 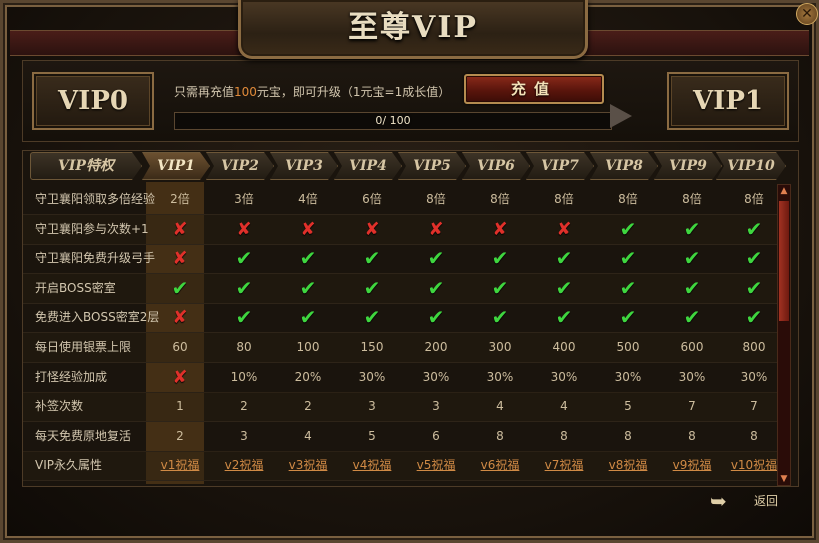 I want to click on attribute-link: v4祝福, so click(x=372, y=465).